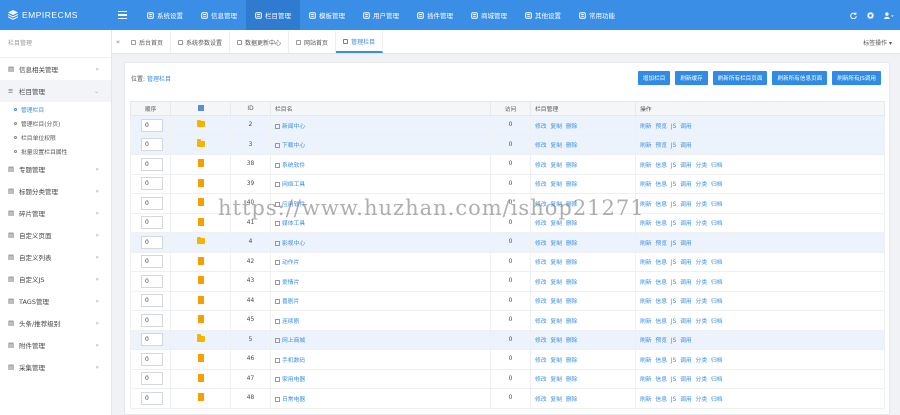  I want to click on sidebar-item-4: ▤ 碎片管理 », so click(55, 213).